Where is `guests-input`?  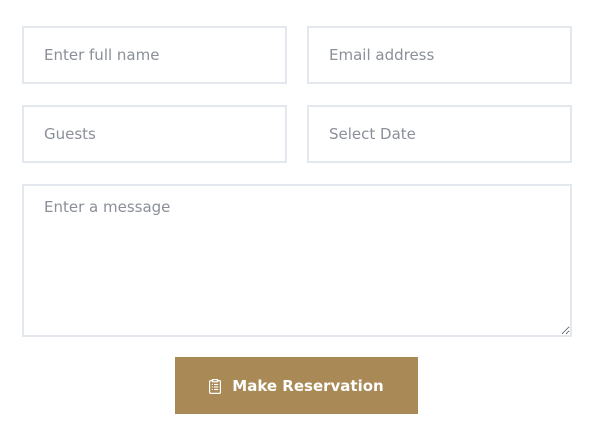
guests-input is located at coordinates (154, 134).